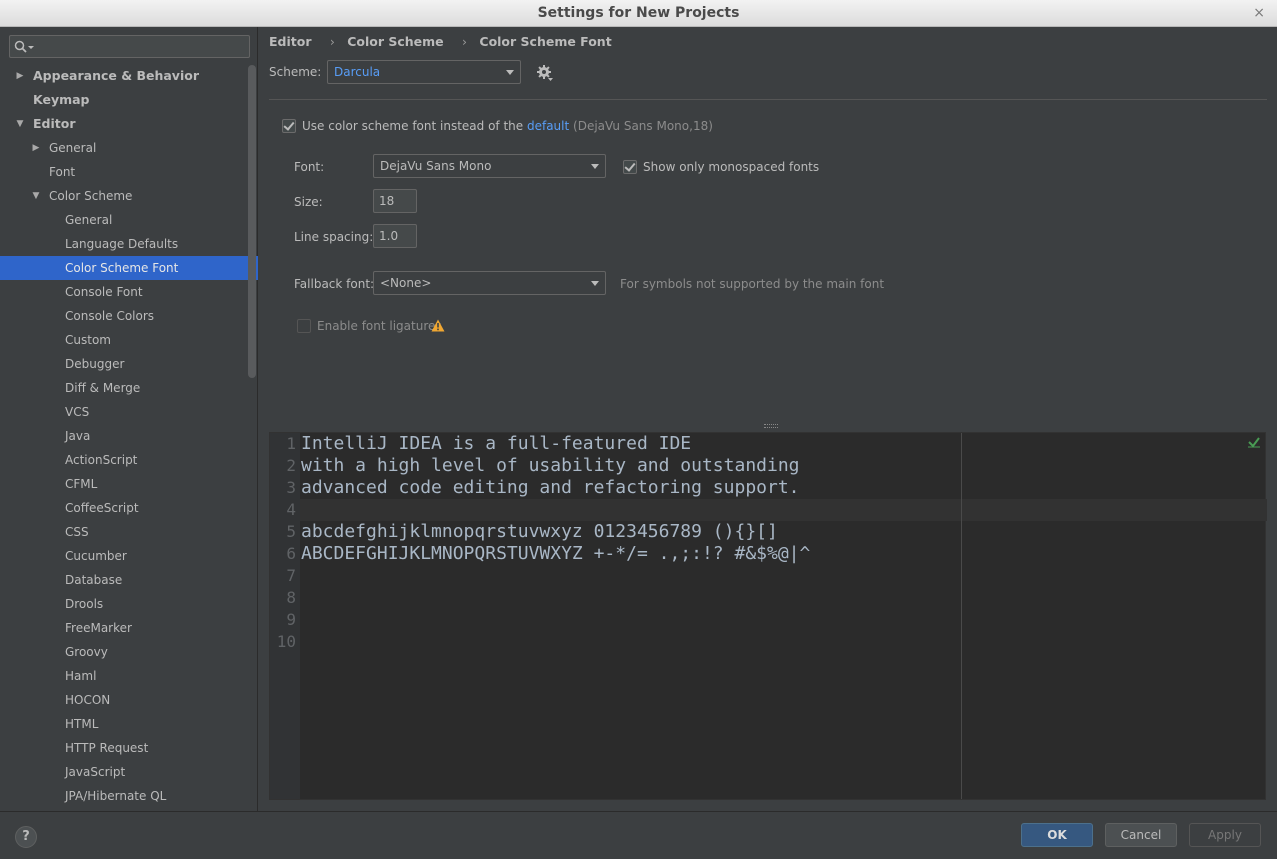  I want to click on cancel-button: Cancel, so click(1141, 835).